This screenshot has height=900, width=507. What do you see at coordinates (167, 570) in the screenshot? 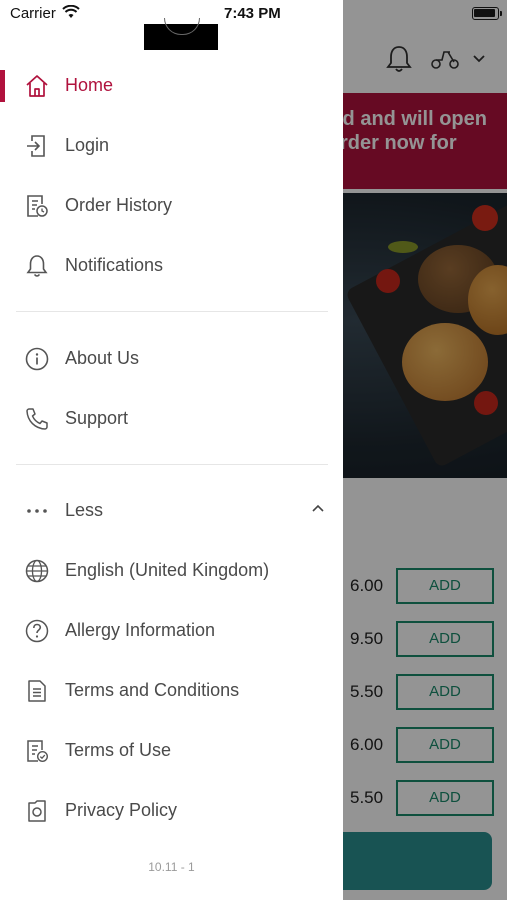
I see `menu-item-label: English (United Kingdom)` at bounding box center [167, 570].